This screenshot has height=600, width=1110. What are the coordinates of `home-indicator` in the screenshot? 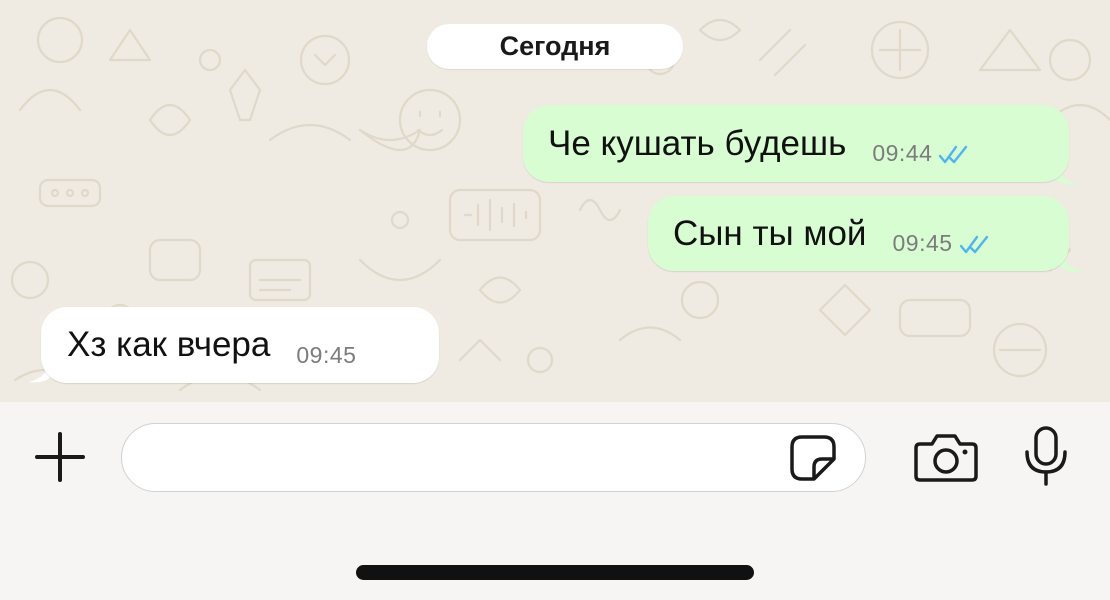 It's located at (555, 572).